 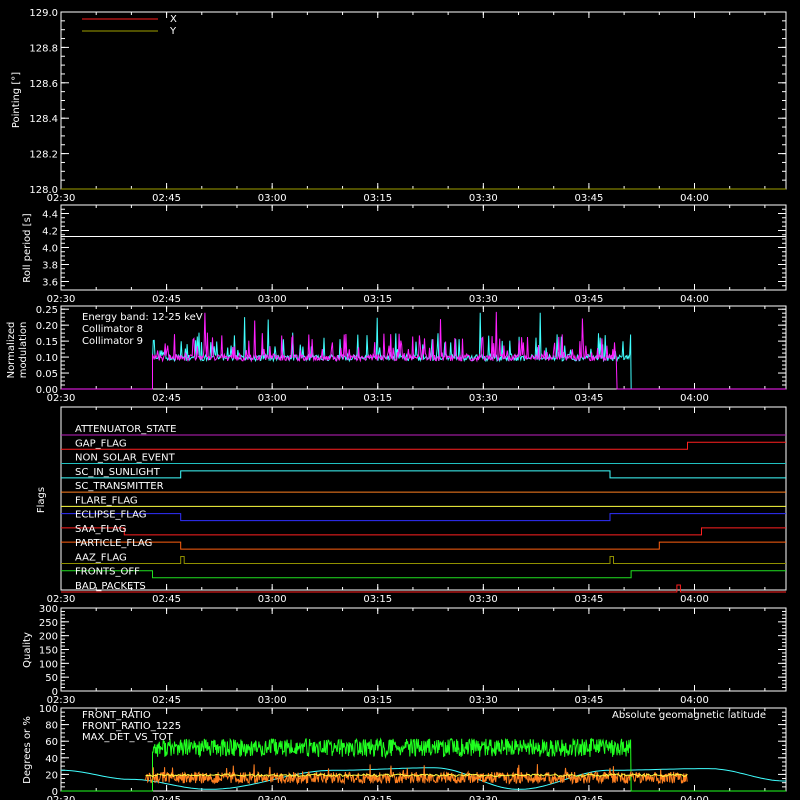 I want to click on flag-label-aaz-flag: AAZ_FLAG, so click(x=101, y=557).